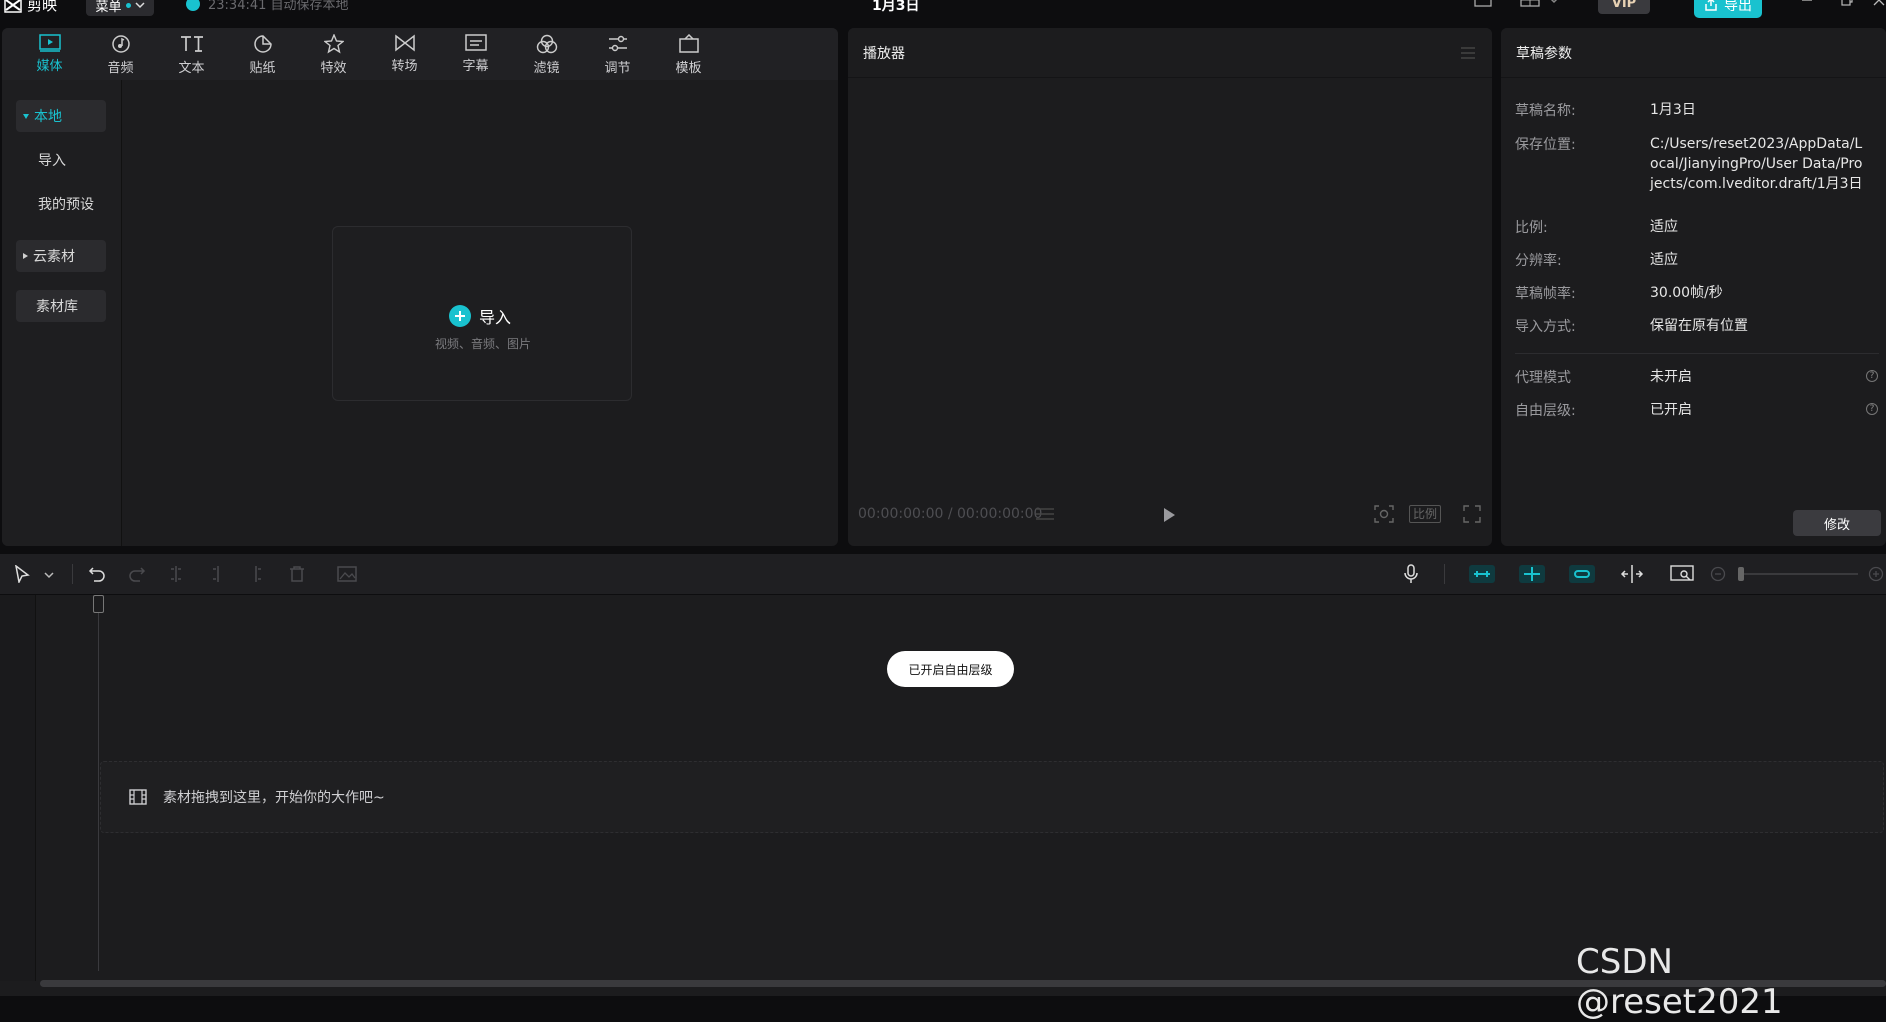 Image resolution: width=1886 pixels, height=1022 pixels. What do you see at coordinates (13, 6) in the screenshot?
I see `capcut-logo-icon` at bounding box center [13, 6].